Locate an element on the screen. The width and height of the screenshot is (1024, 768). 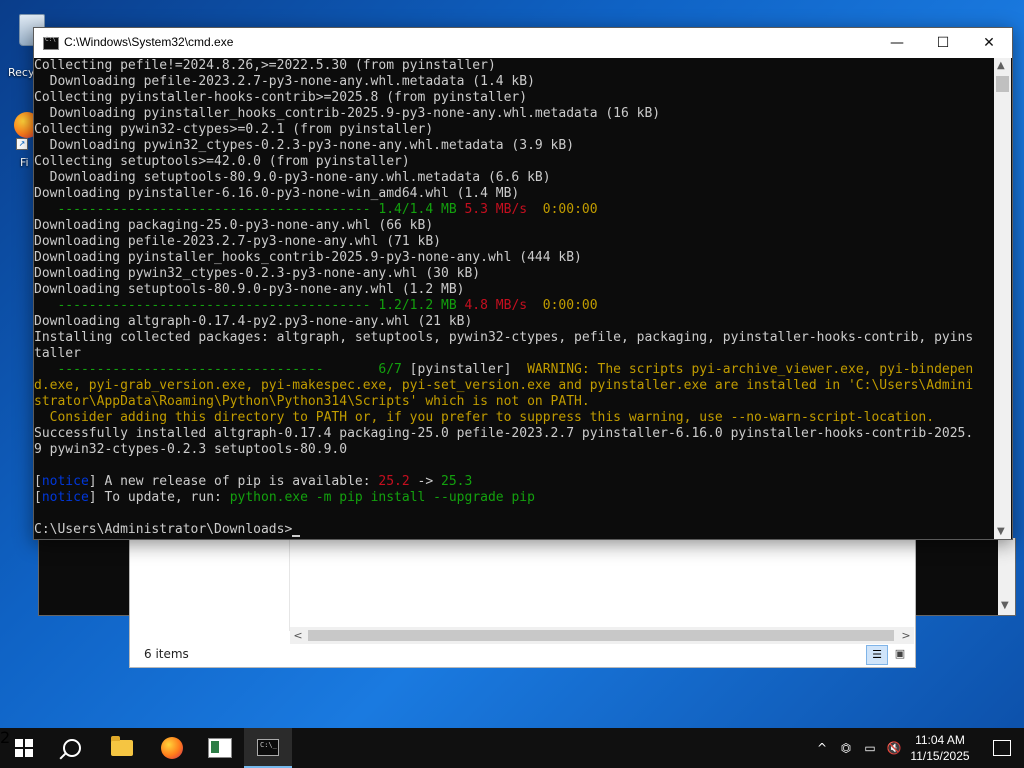
console-vertical-scrollbar: ▲ ▼ is located at coordinates (1002, 298).